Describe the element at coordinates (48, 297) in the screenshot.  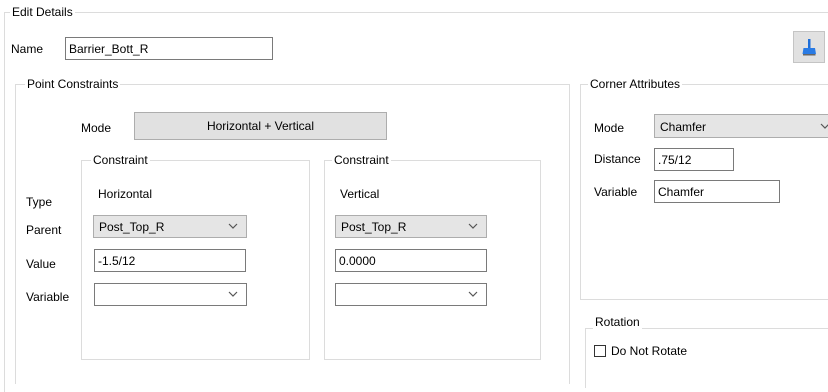
I see `variable-label: Variable` at that location.